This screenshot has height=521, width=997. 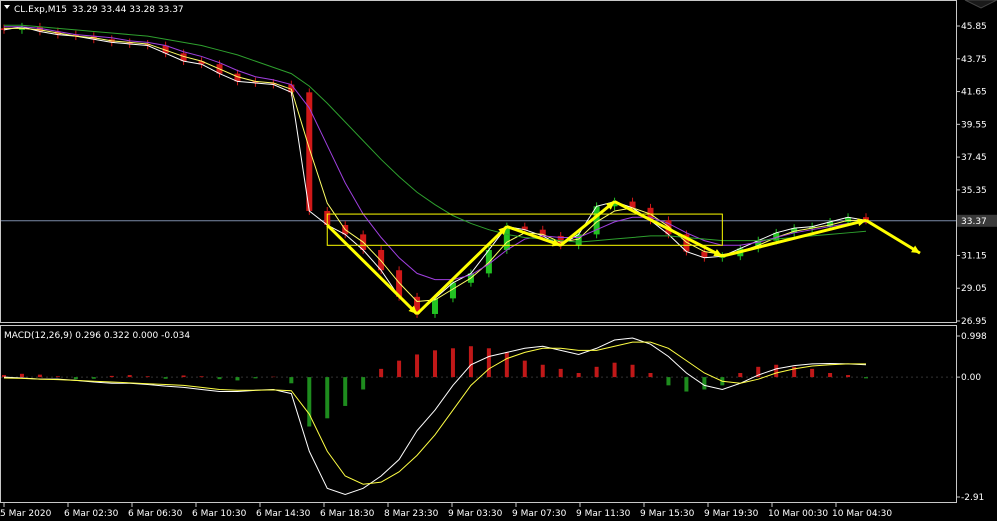 What do you see at coordinates (603, 514) in the screenshot?
I see `time-axis-label: 9 Mar 11:30` at bounding box center [603, 514].